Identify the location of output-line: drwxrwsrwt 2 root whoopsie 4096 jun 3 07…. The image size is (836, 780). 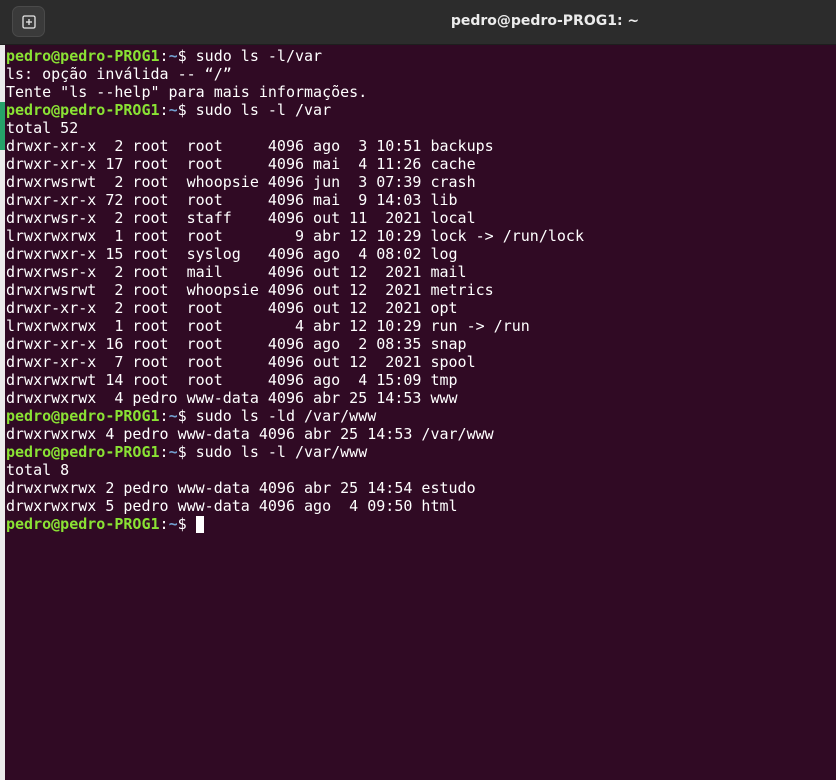
(241, 182).